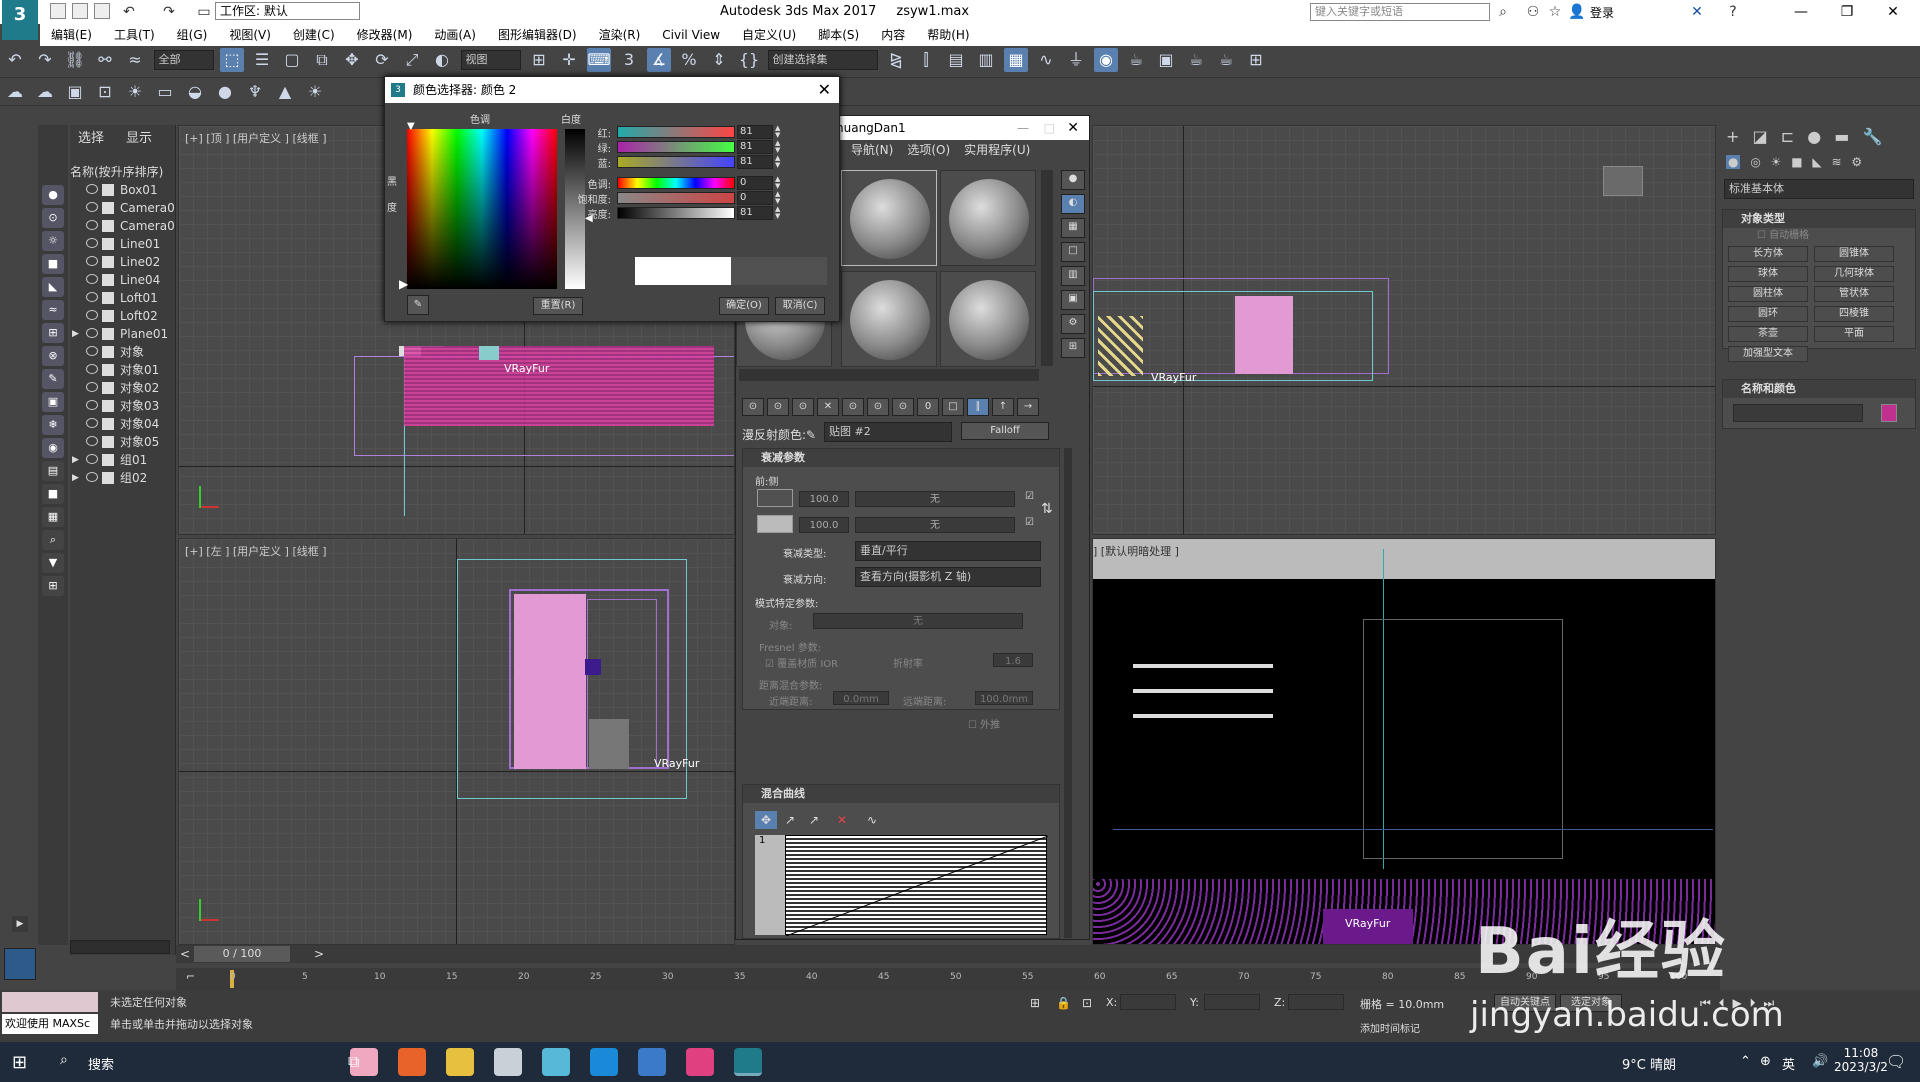 This screenshot has width=1920, height=1082. I want to click on percent-snap-icon: %, so click(689, 60).